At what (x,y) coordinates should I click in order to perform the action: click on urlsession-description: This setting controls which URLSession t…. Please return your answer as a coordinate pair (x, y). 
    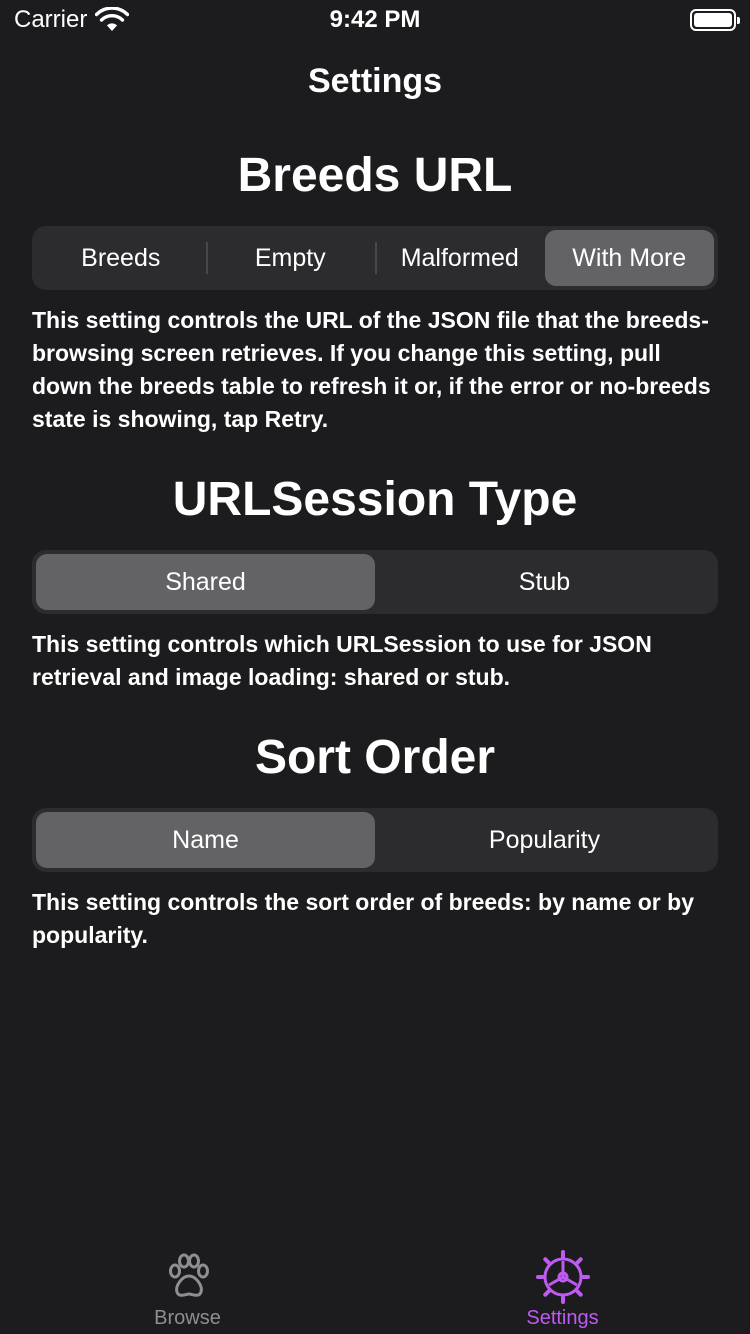
    Looking at the image, I should click on (342, 660).